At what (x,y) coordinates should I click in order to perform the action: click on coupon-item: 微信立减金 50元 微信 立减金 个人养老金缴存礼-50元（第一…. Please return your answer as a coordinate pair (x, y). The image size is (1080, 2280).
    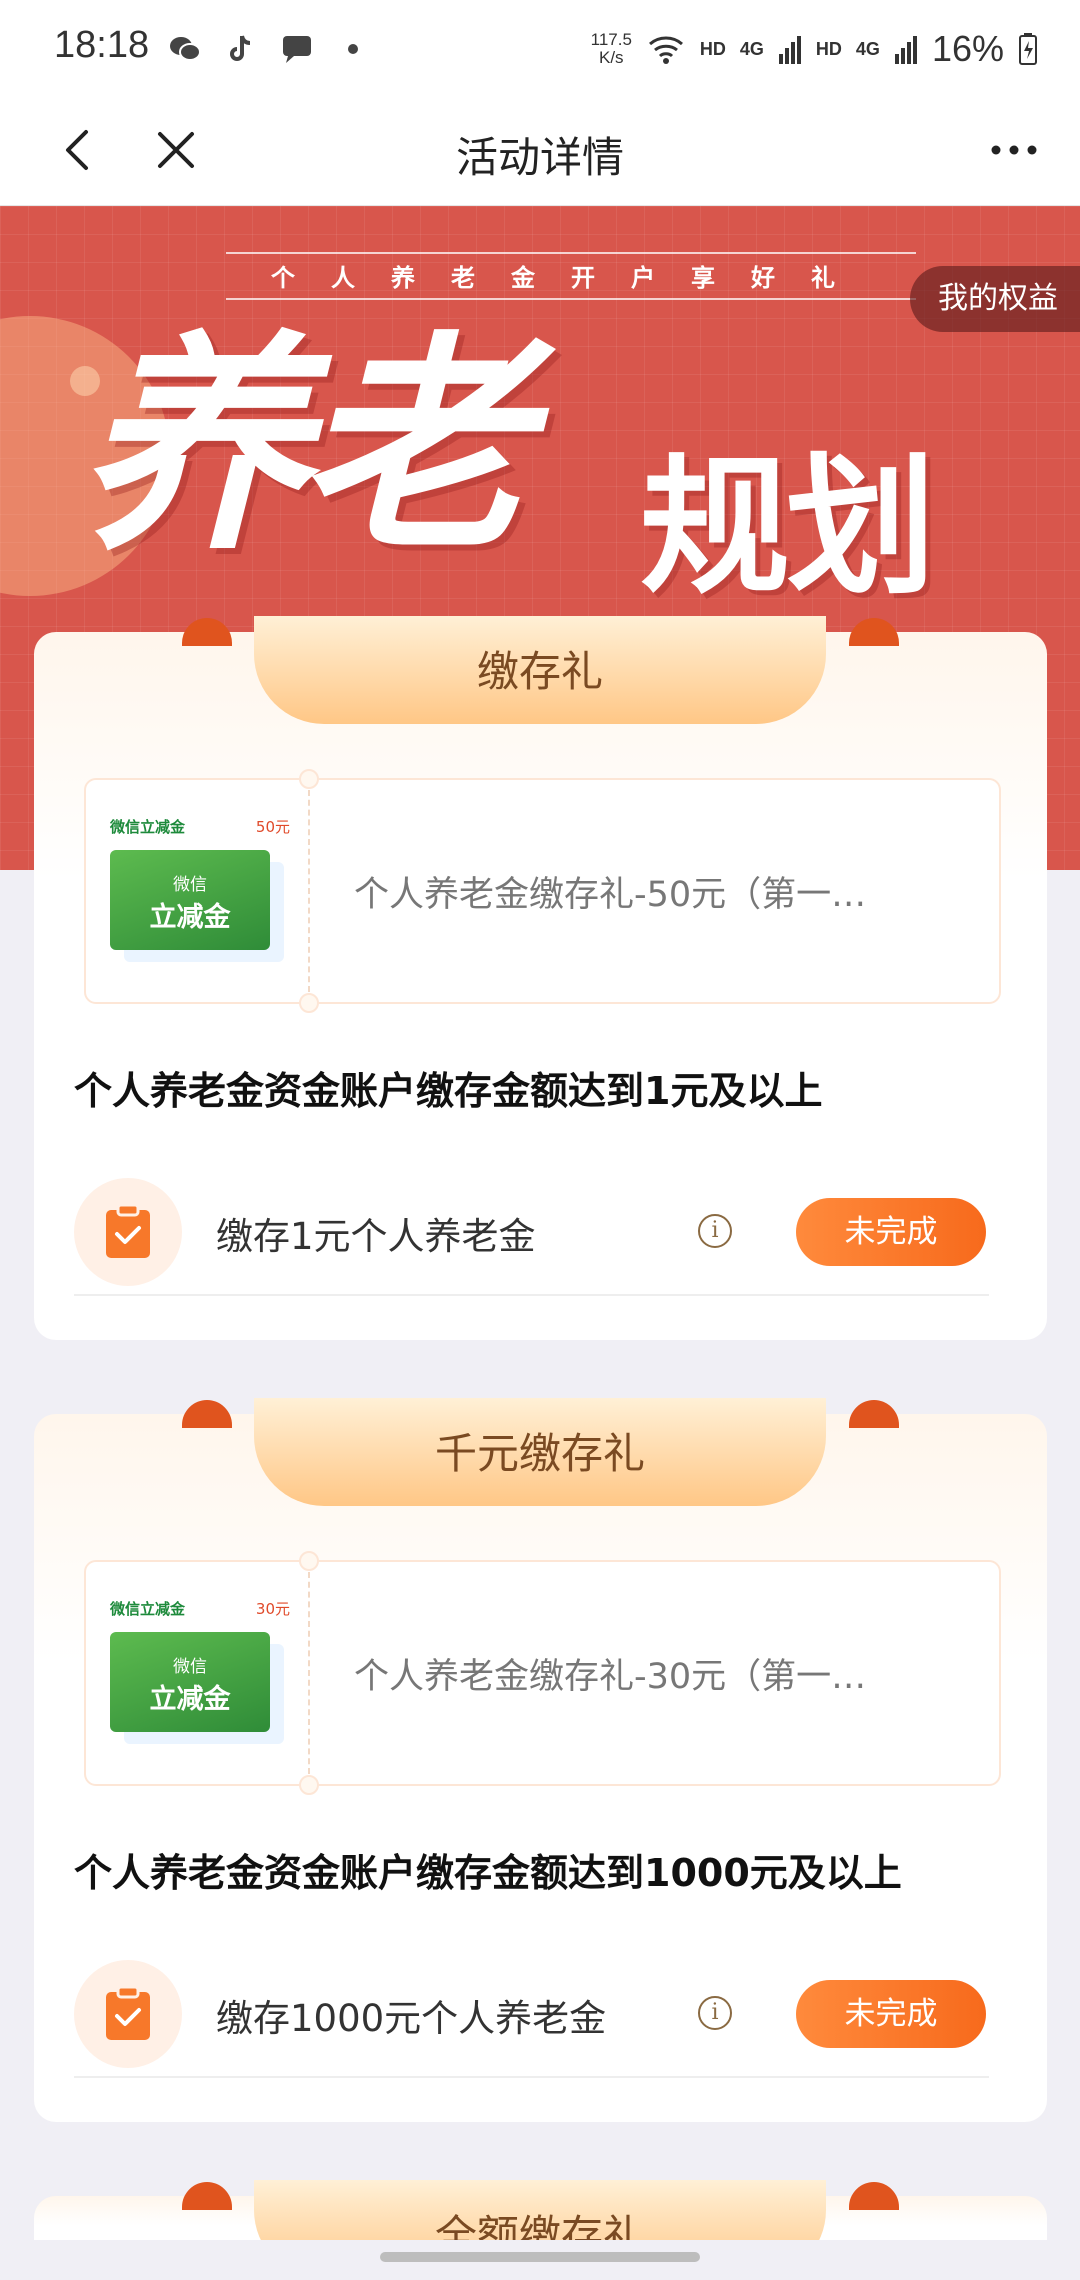
    Looking at the image, I should click on (542, 891).